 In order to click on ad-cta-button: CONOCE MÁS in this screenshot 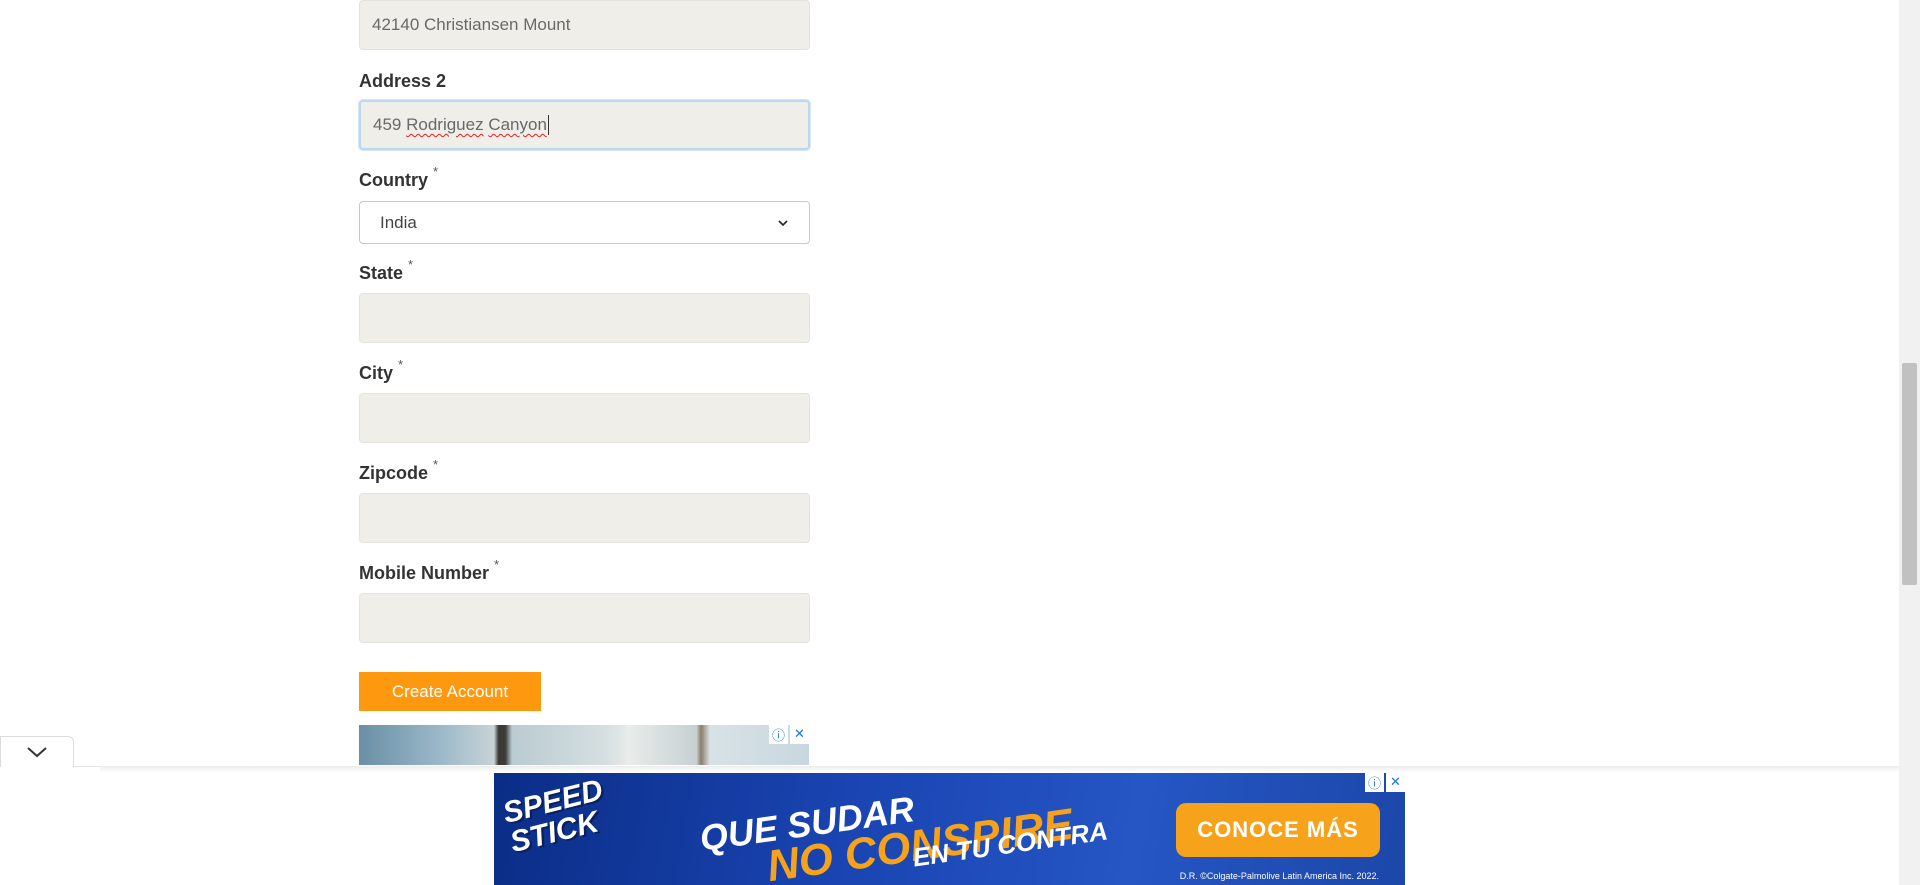, I will do `click(1278, 830)`.